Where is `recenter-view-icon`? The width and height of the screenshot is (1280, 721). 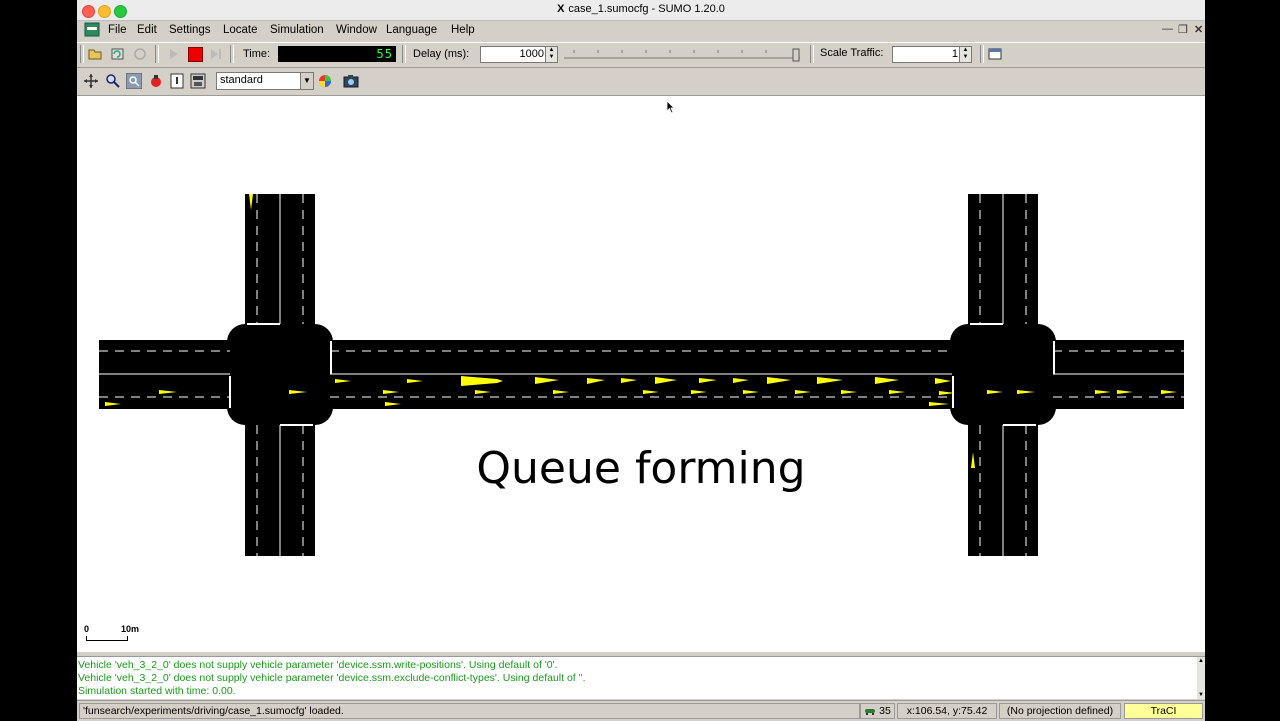 recenter-view-icon is located at coordinates (91, 81).